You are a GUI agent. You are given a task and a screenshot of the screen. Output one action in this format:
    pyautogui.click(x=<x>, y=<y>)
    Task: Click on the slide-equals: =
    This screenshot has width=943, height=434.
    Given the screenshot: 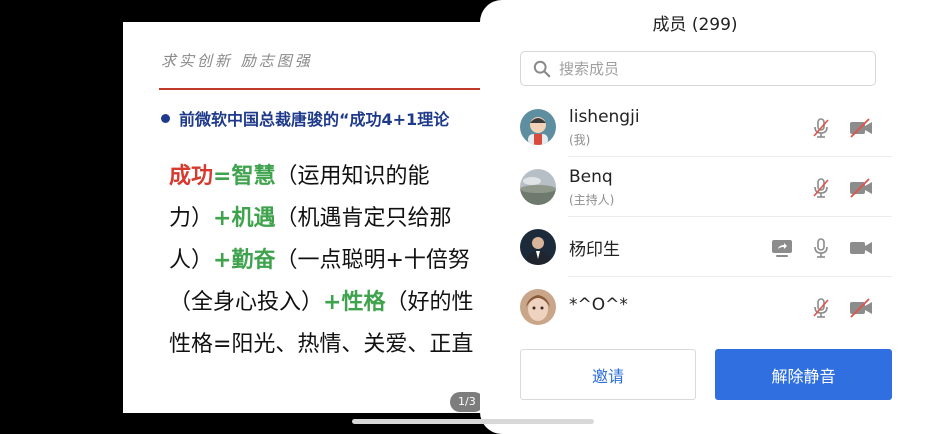 What is the action you would take?
    pyautogui.click(x=222, y=176)
    